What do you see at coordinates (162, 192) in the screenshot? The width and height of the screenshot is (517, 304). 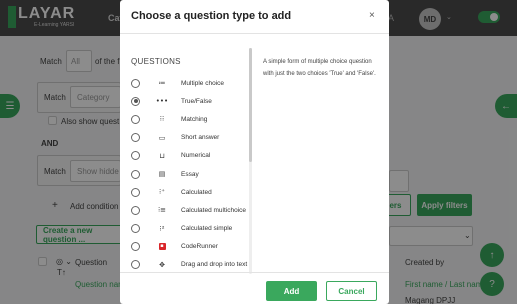 I see `calculated-icon: ⁝⁺` at bounding box center [162, 192].